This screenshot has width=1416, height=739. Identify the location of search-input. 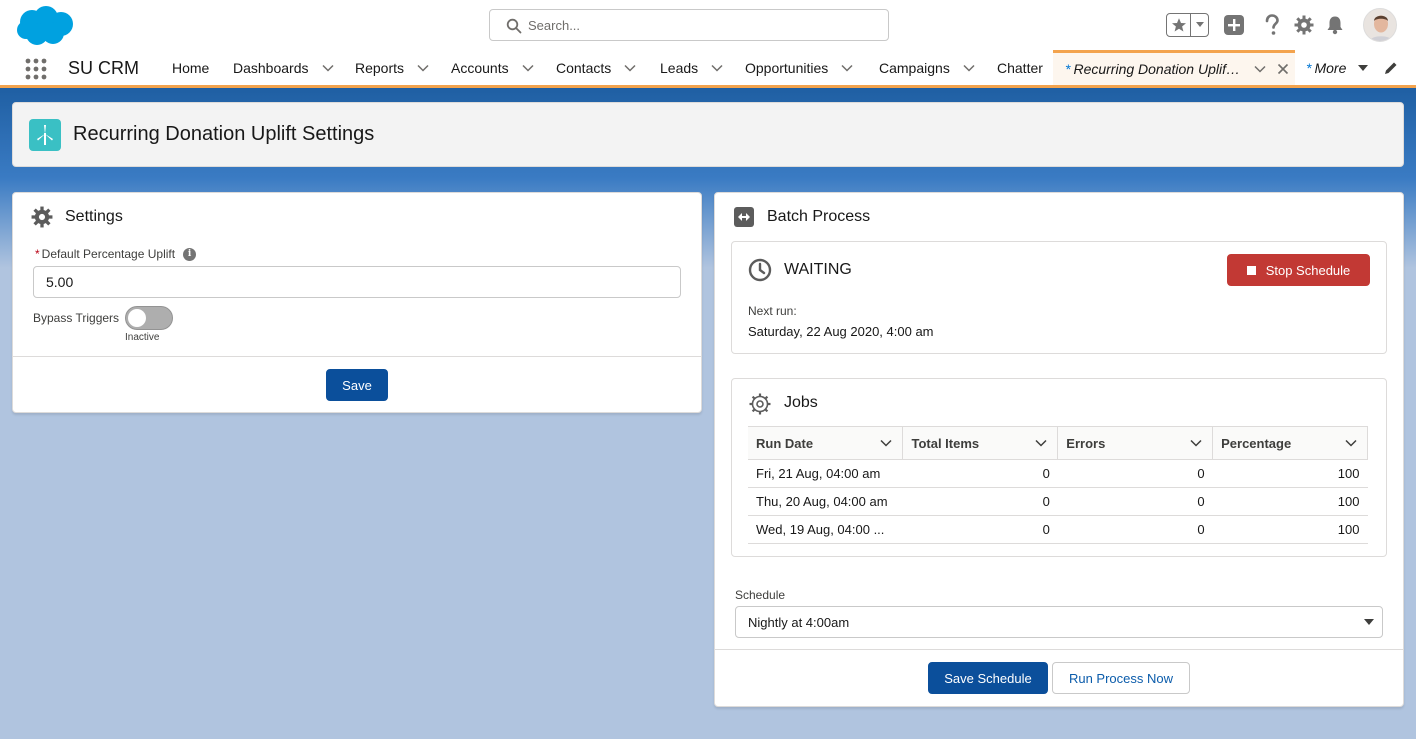
(698, 25).